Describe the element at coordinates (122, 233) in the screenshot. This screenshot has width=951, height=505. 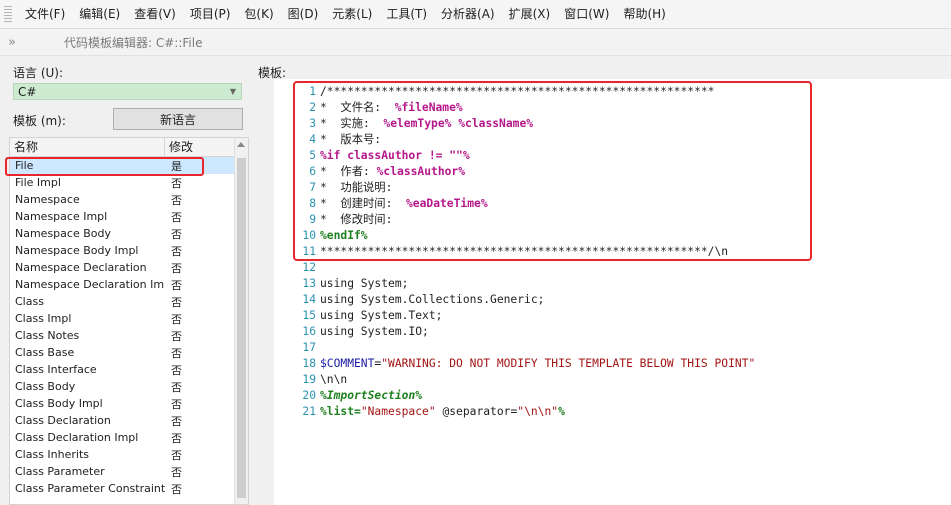
I see `template-row: Namespace Body 否` at that location.